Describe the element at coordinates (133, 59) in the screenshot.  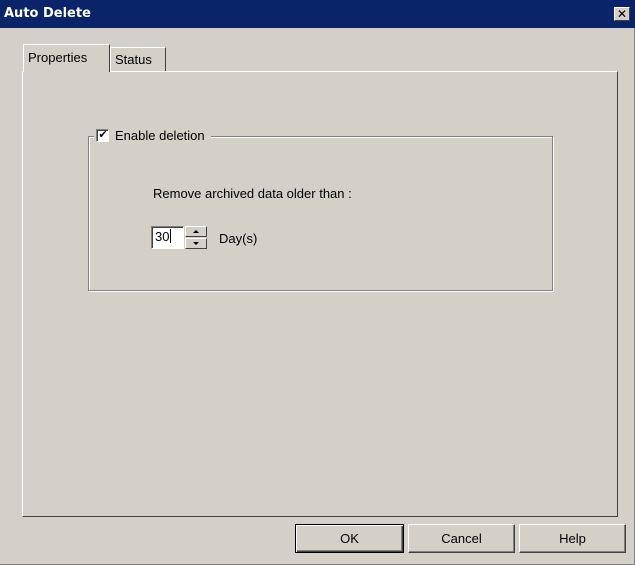
I see `tab-status-label: Status` at that location.